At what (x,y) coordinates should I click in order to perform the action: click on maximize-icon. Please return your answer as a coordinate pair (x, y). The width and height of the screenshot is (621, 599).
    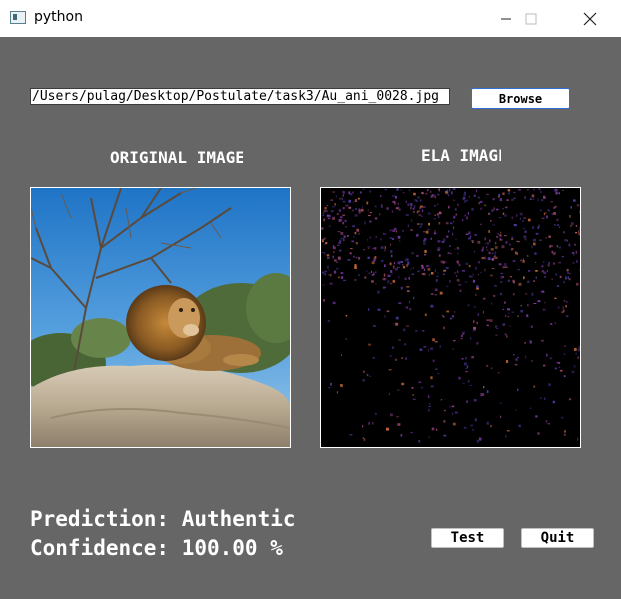
    Looking at the image, I should click on (531, 18).